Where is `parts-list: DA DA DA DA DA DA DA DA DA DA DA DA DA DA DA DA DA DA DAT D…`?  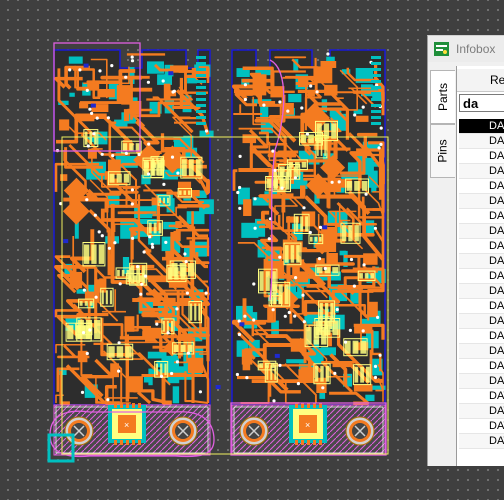 parts-list: DA DA DA DA DA DA DA DA DA DA DA DA DA DA DA DA DA DA DAT D… is located at coordinates (481, 284).